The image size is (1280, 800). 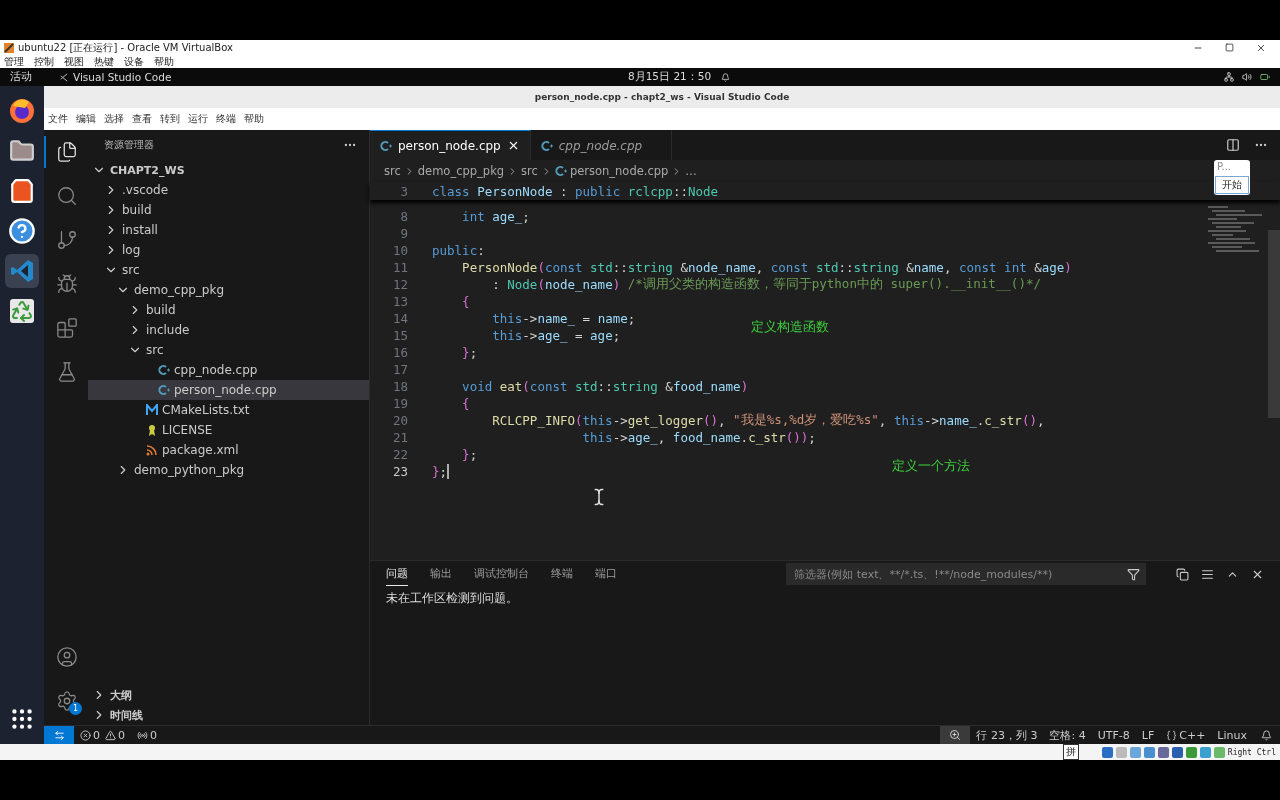 I want to click on workspace-header: CHAPT2_WS, so click(x=228, y=170).